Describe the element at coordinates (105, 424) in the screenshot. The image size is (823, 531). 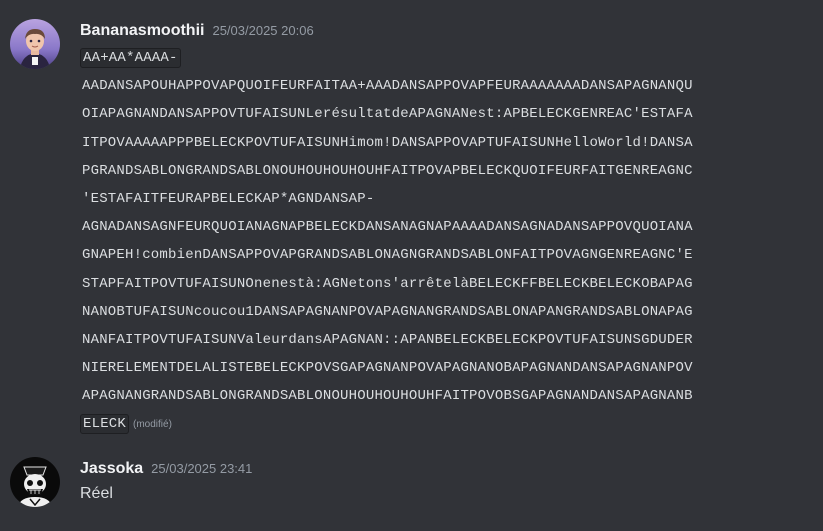
I see `inline-code: ELECK` at that location.